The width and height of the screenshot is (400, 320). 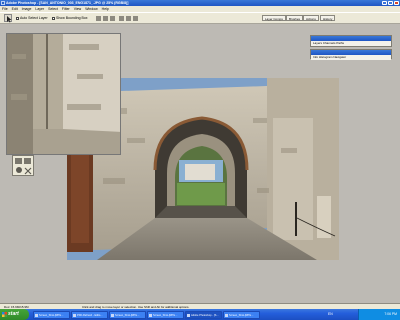 What do you see at coordinates (126, 18) in the screenshot?
I see `align-buttons` at bounding box center [126, 18].